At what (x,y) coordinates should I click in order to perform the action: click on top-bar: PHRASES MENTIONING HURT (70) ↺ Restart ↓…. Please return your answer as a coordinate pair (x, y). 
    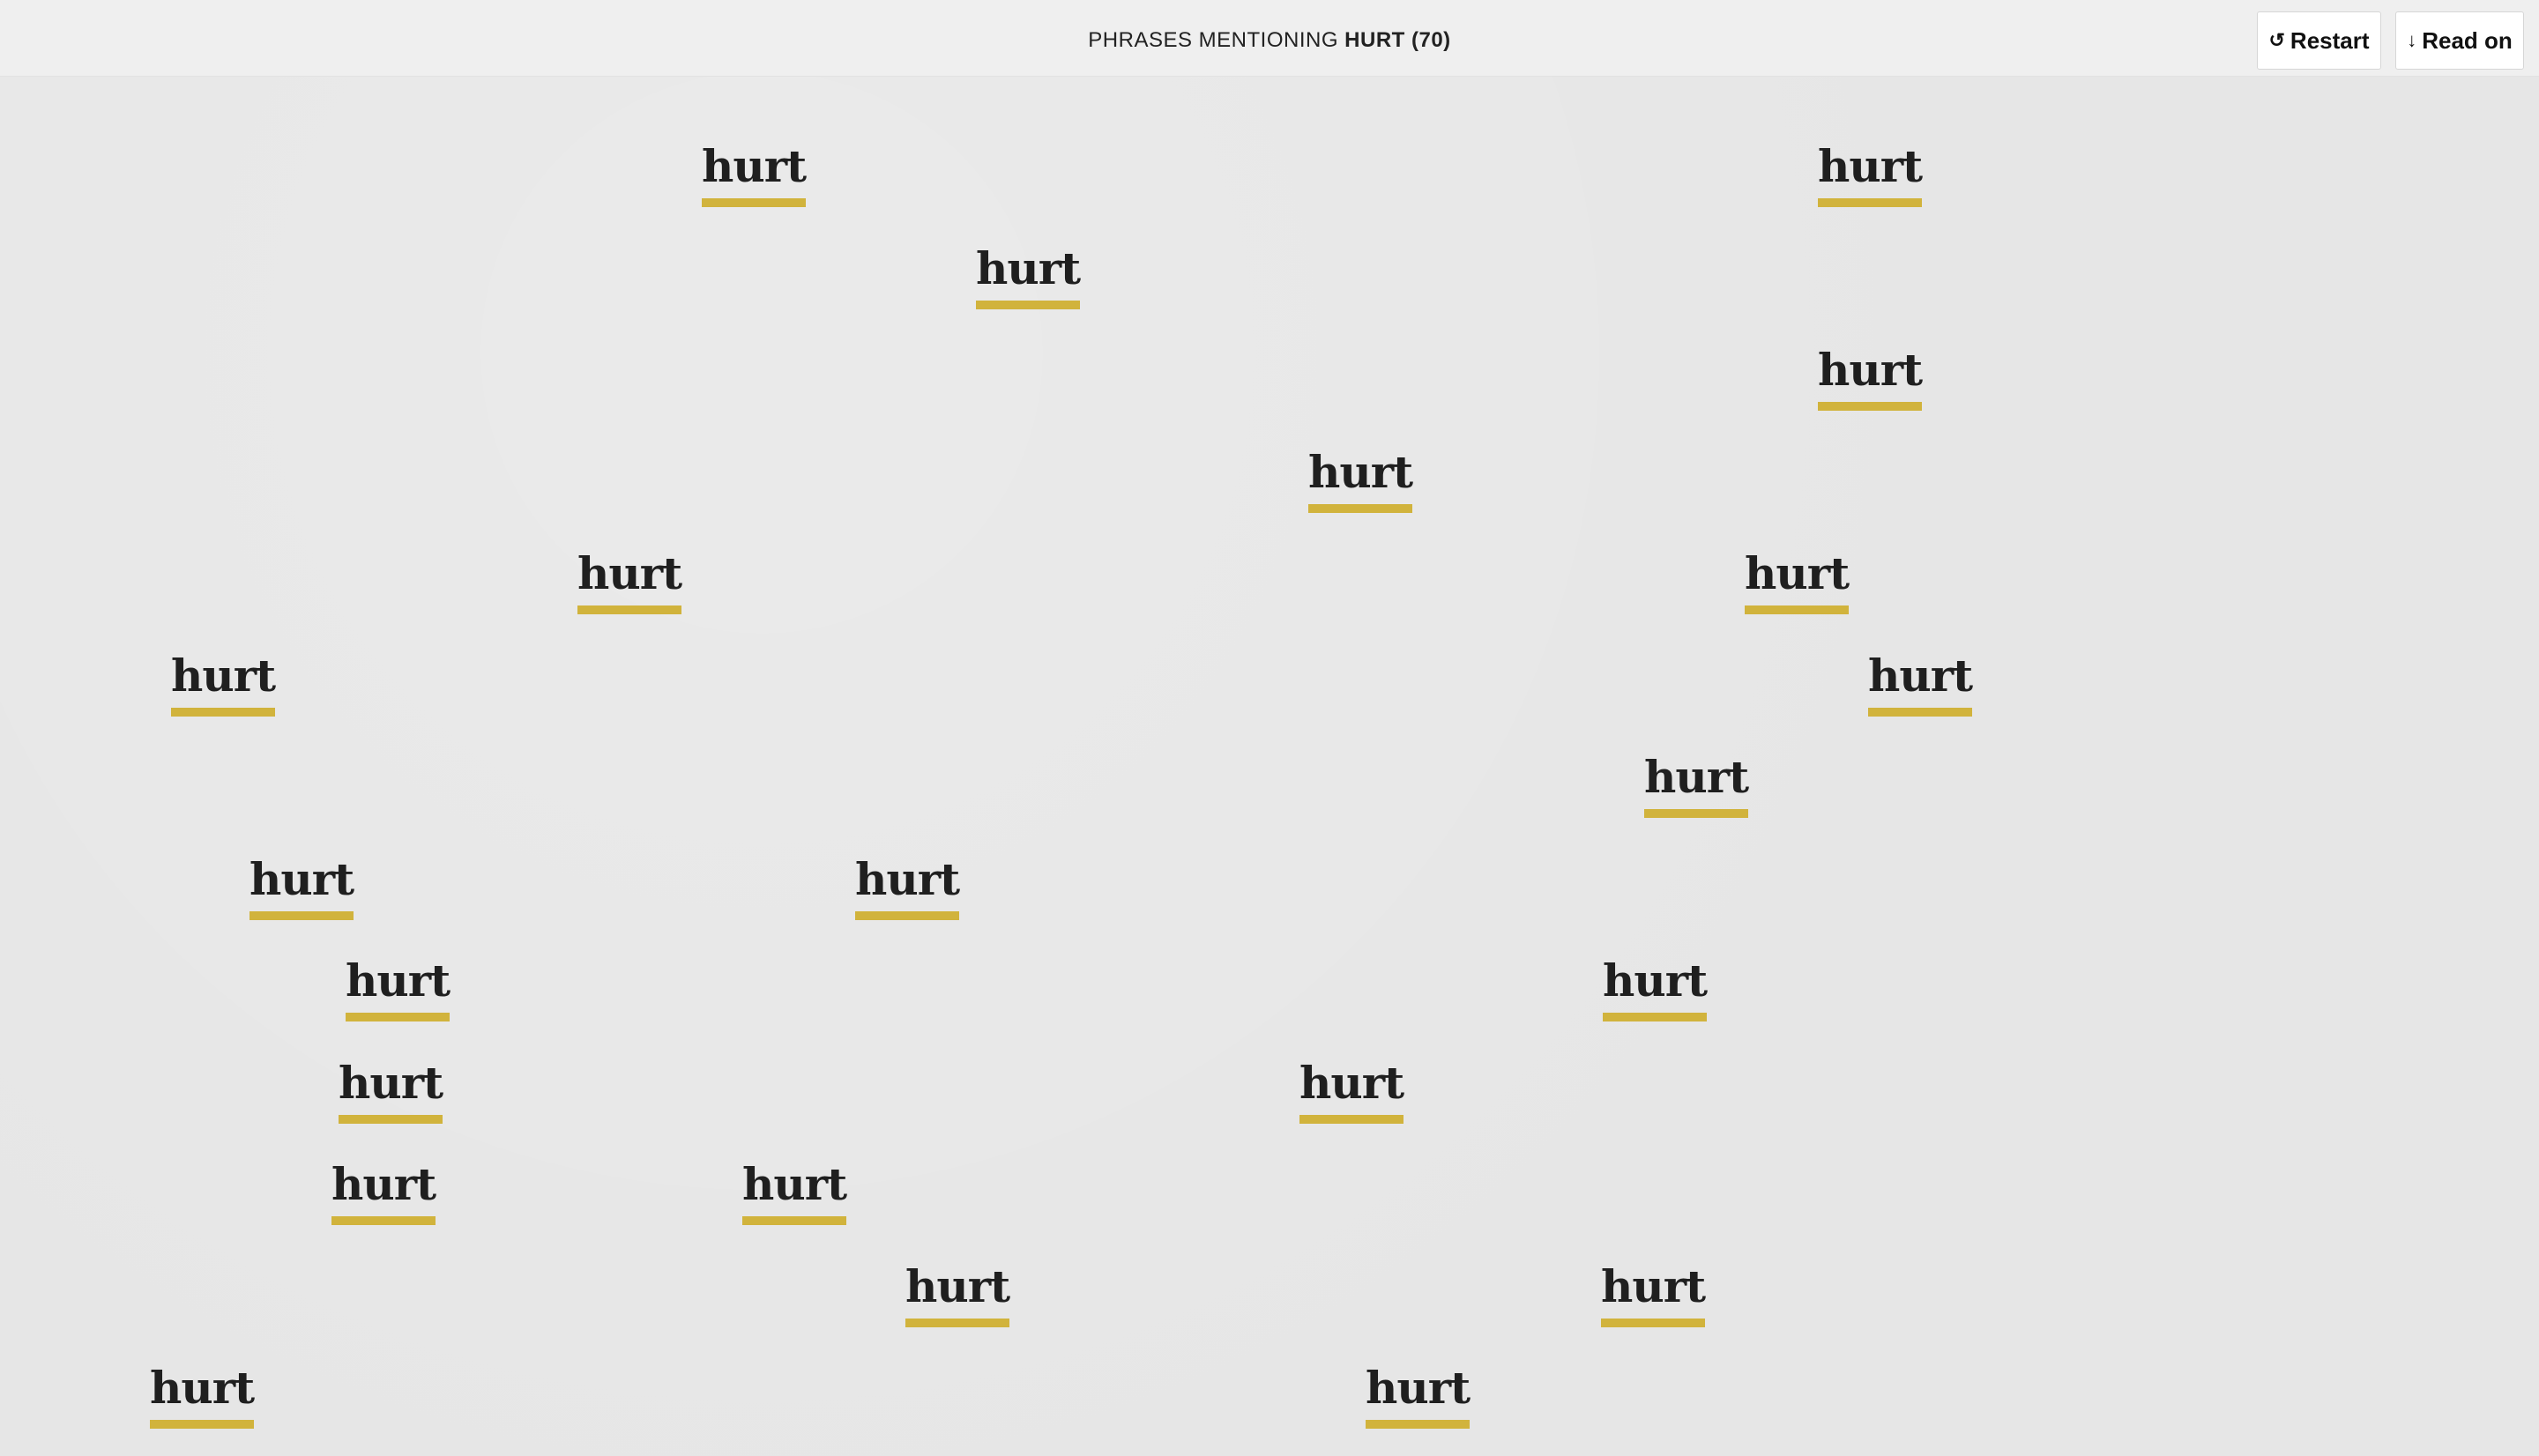
    Looking at the image, I should click on (1269, 38).